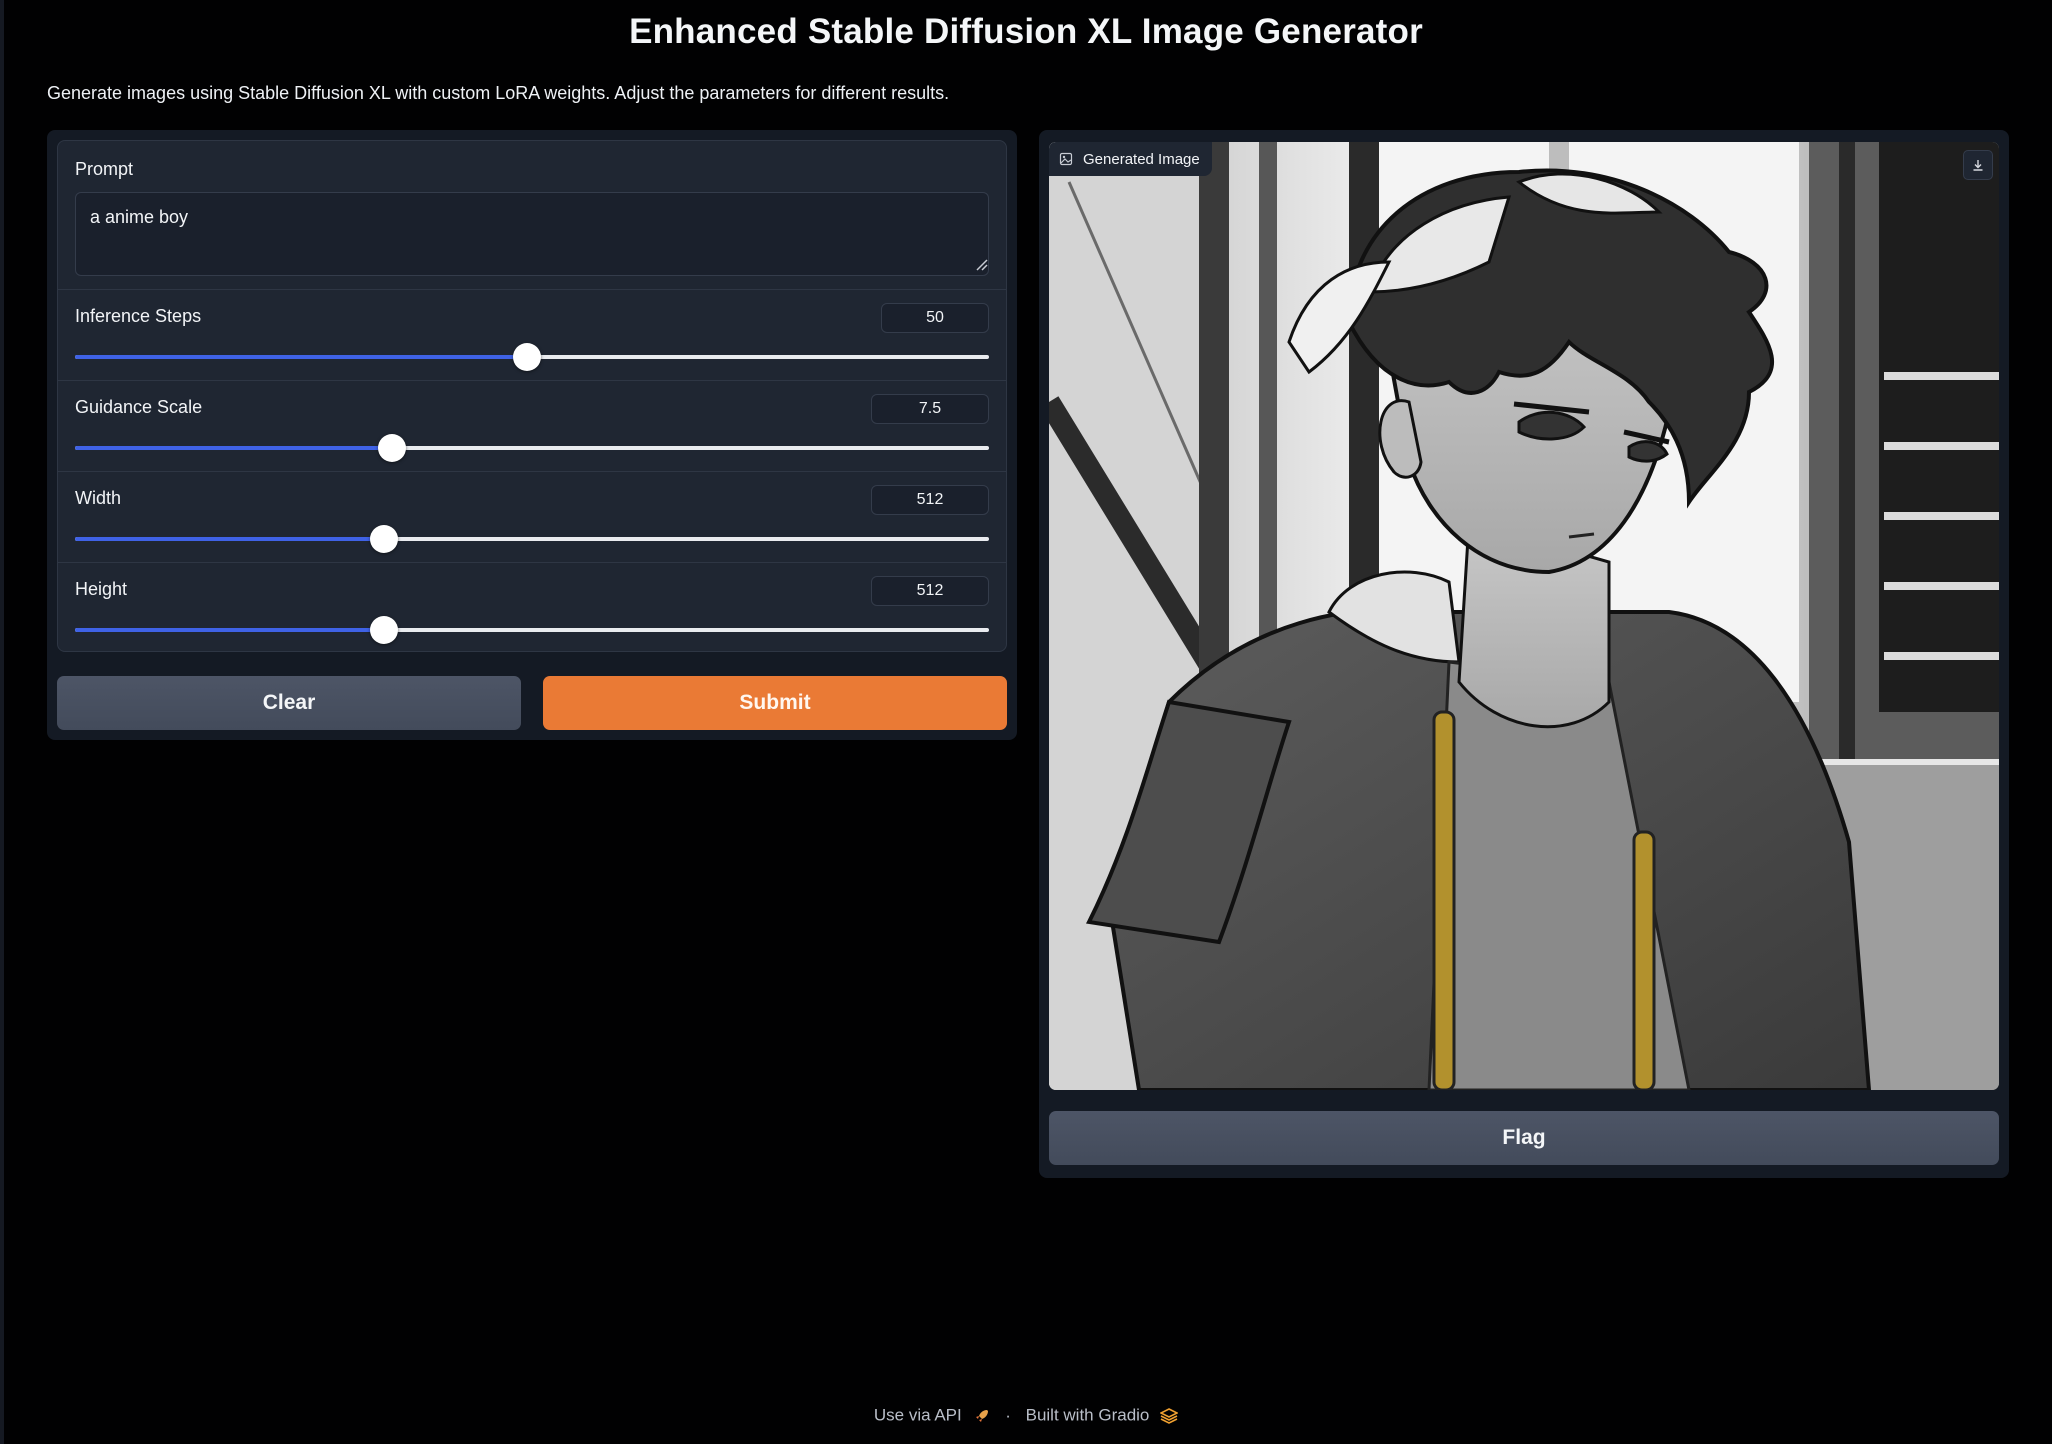 The width and height of the screenshot is (2052, 1444). I want to click on submit-button: Submit, so click(775, 703).